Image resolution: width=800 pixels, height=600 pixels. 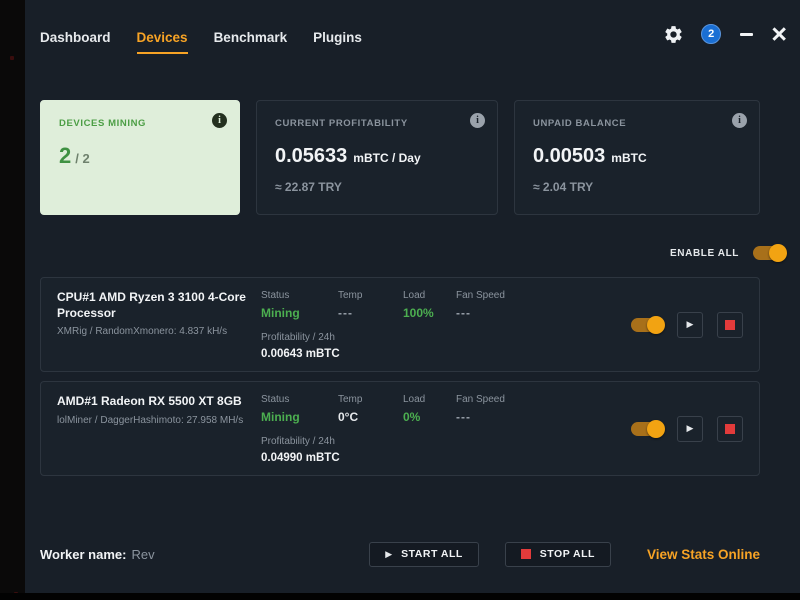 I want to click on tab-devices: Devices, so click(x=162, y=42).